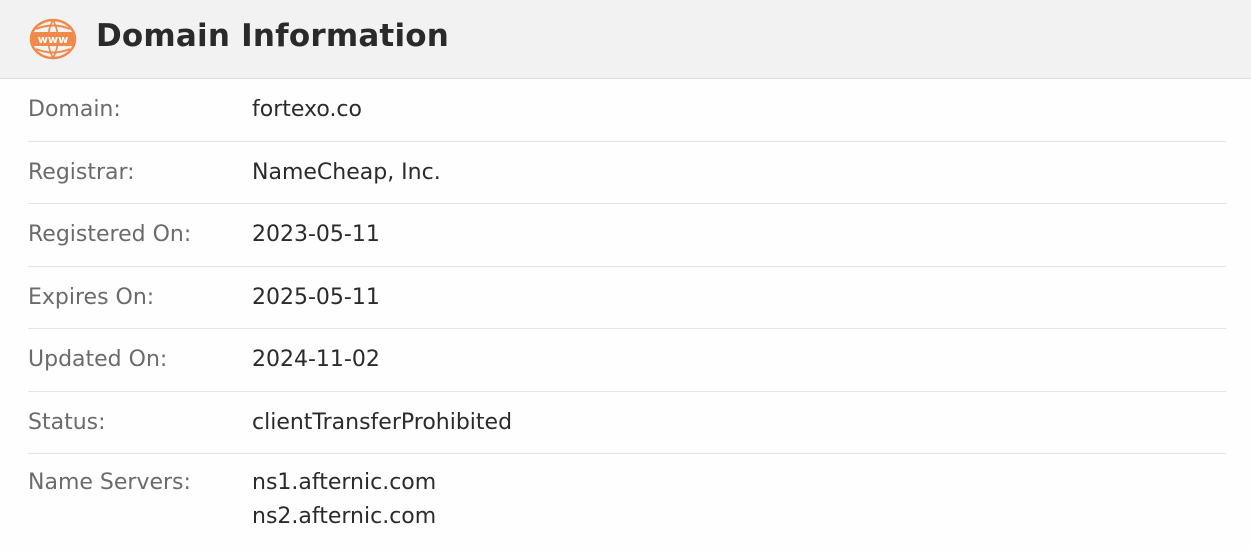 Image resolution: width=1251 pixels, height=551 pixels. What do you see at coordinates (316, 360) in the screenshot?
I see `info-value: 2024-11-02` at bounding box center [316, 360].